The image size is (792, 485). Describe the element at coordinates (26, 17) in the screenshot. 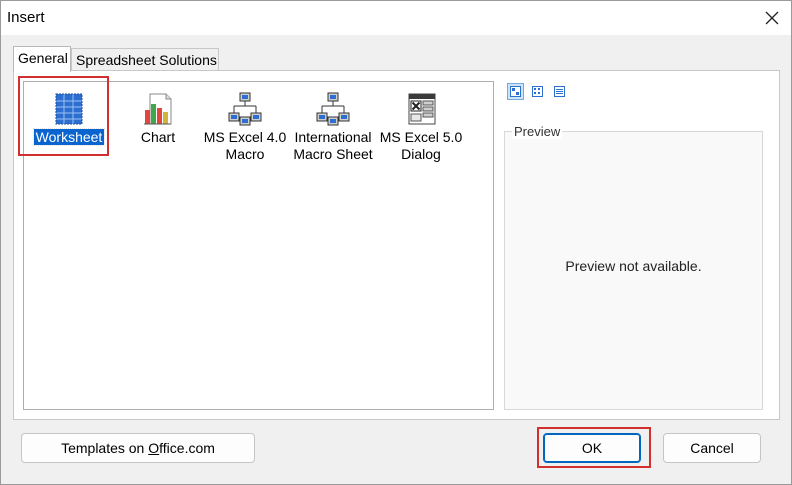

I see `dialog-title: Insert` at that location.